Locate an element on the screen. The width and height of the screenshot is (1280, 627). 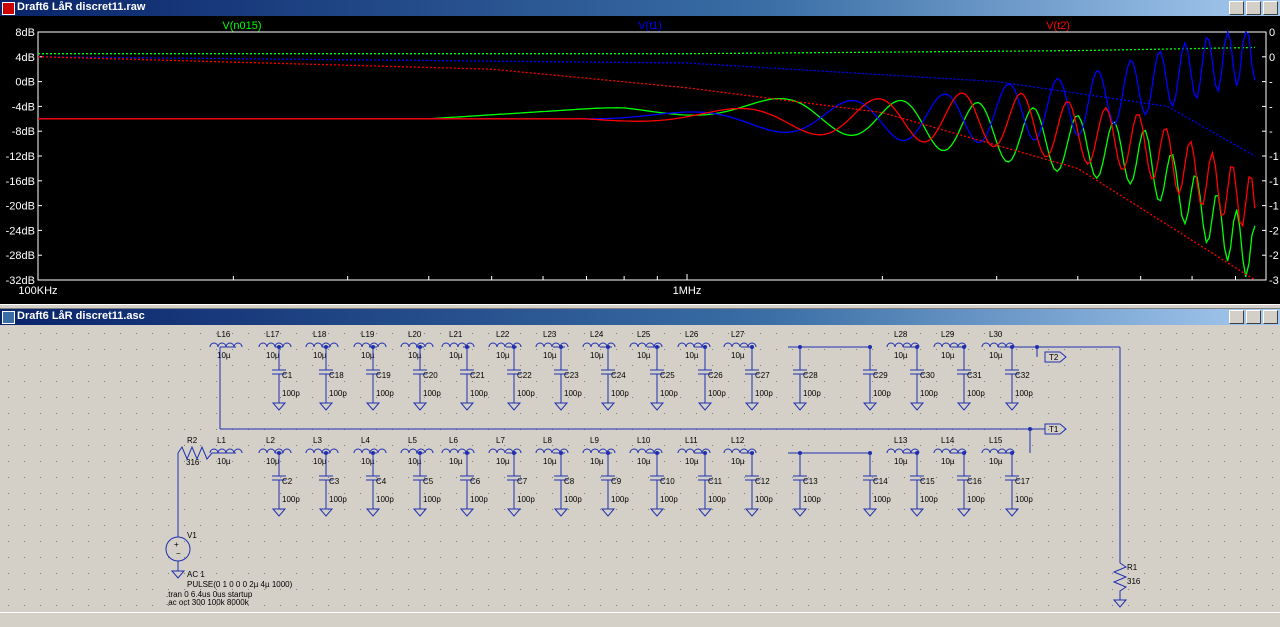
r2-label: R2 is located at coordinates (192, 440).